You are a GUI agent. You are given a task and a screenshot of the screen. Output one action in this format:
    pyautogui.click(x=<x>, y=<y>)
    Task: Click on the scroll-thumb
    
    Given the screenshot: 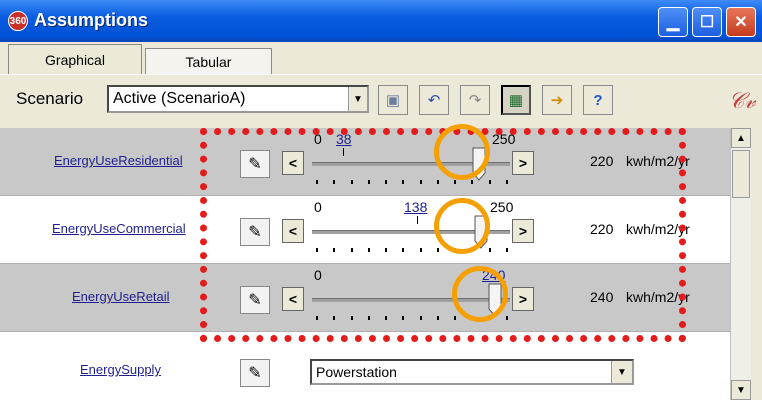 What is the action you would take?
    pyautogui.click(x=741, y=174)
    